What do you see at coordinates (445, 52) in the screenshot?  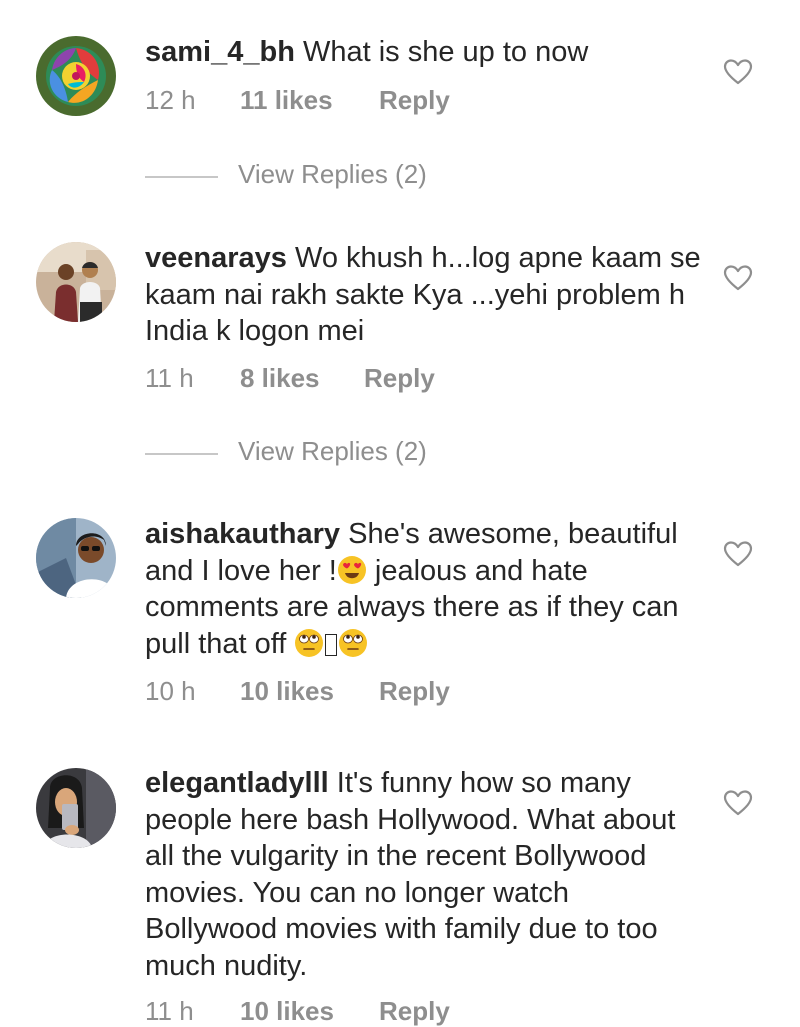 I see `comment-body: What is she up to now` at bounding box center [445, 52].